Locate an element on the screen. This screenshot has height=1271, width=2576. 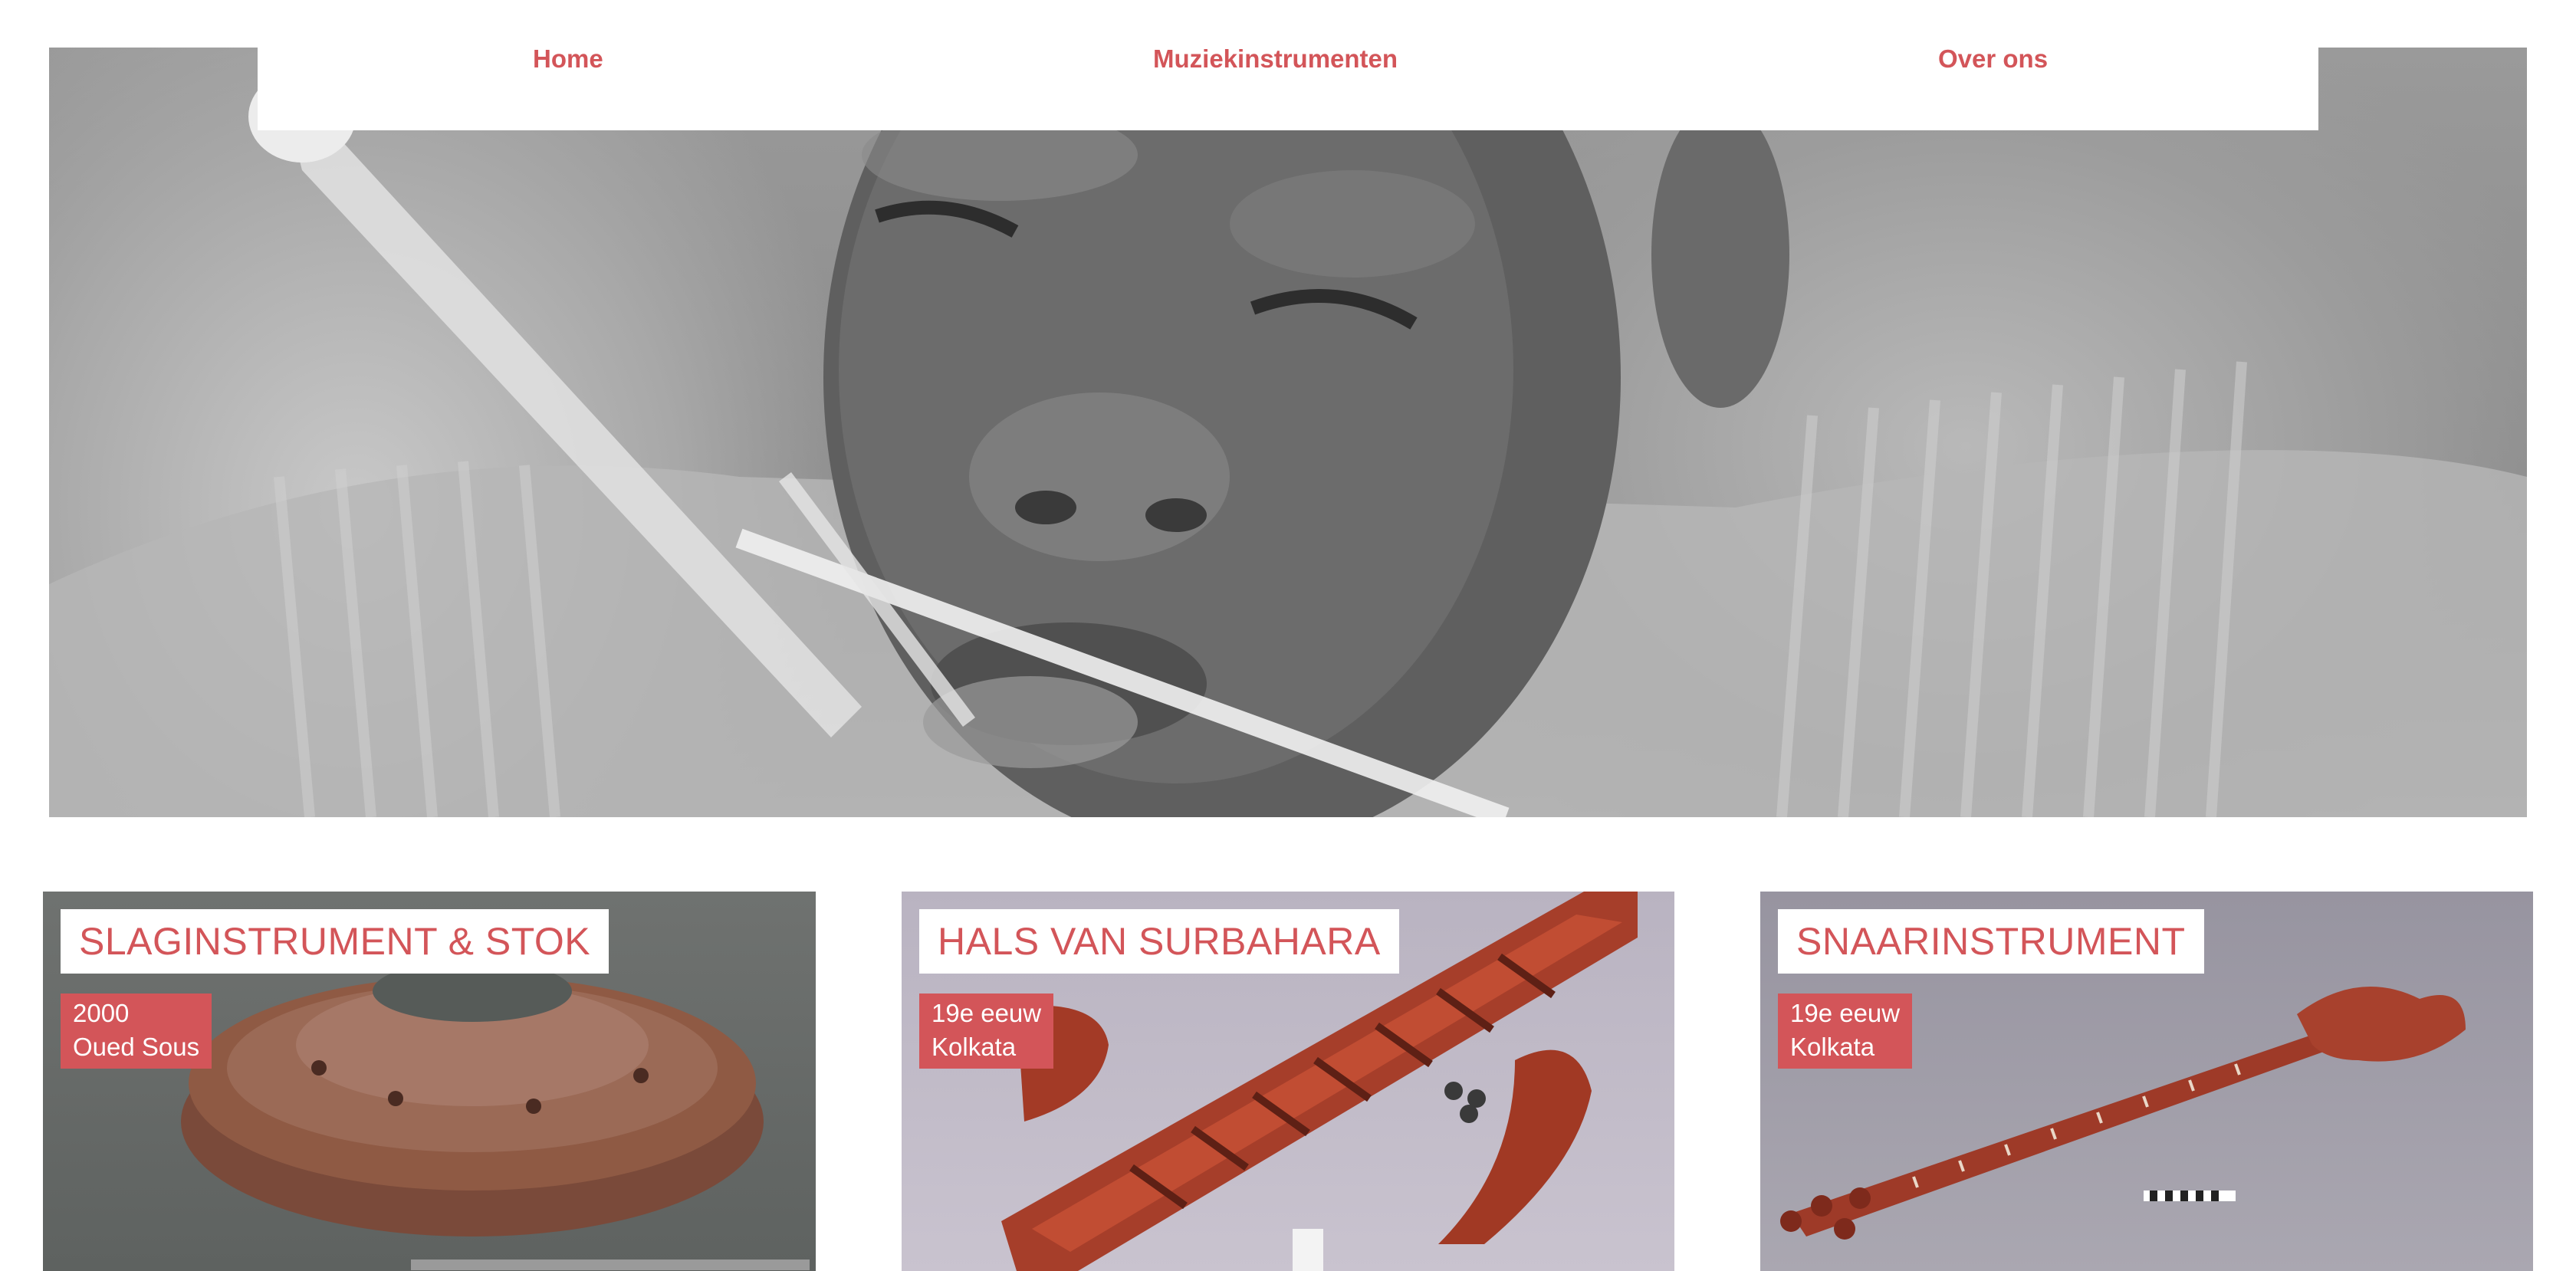
nav-music-instruments-link: Muziekinstrumenten is located at coordinates (1275, 59).